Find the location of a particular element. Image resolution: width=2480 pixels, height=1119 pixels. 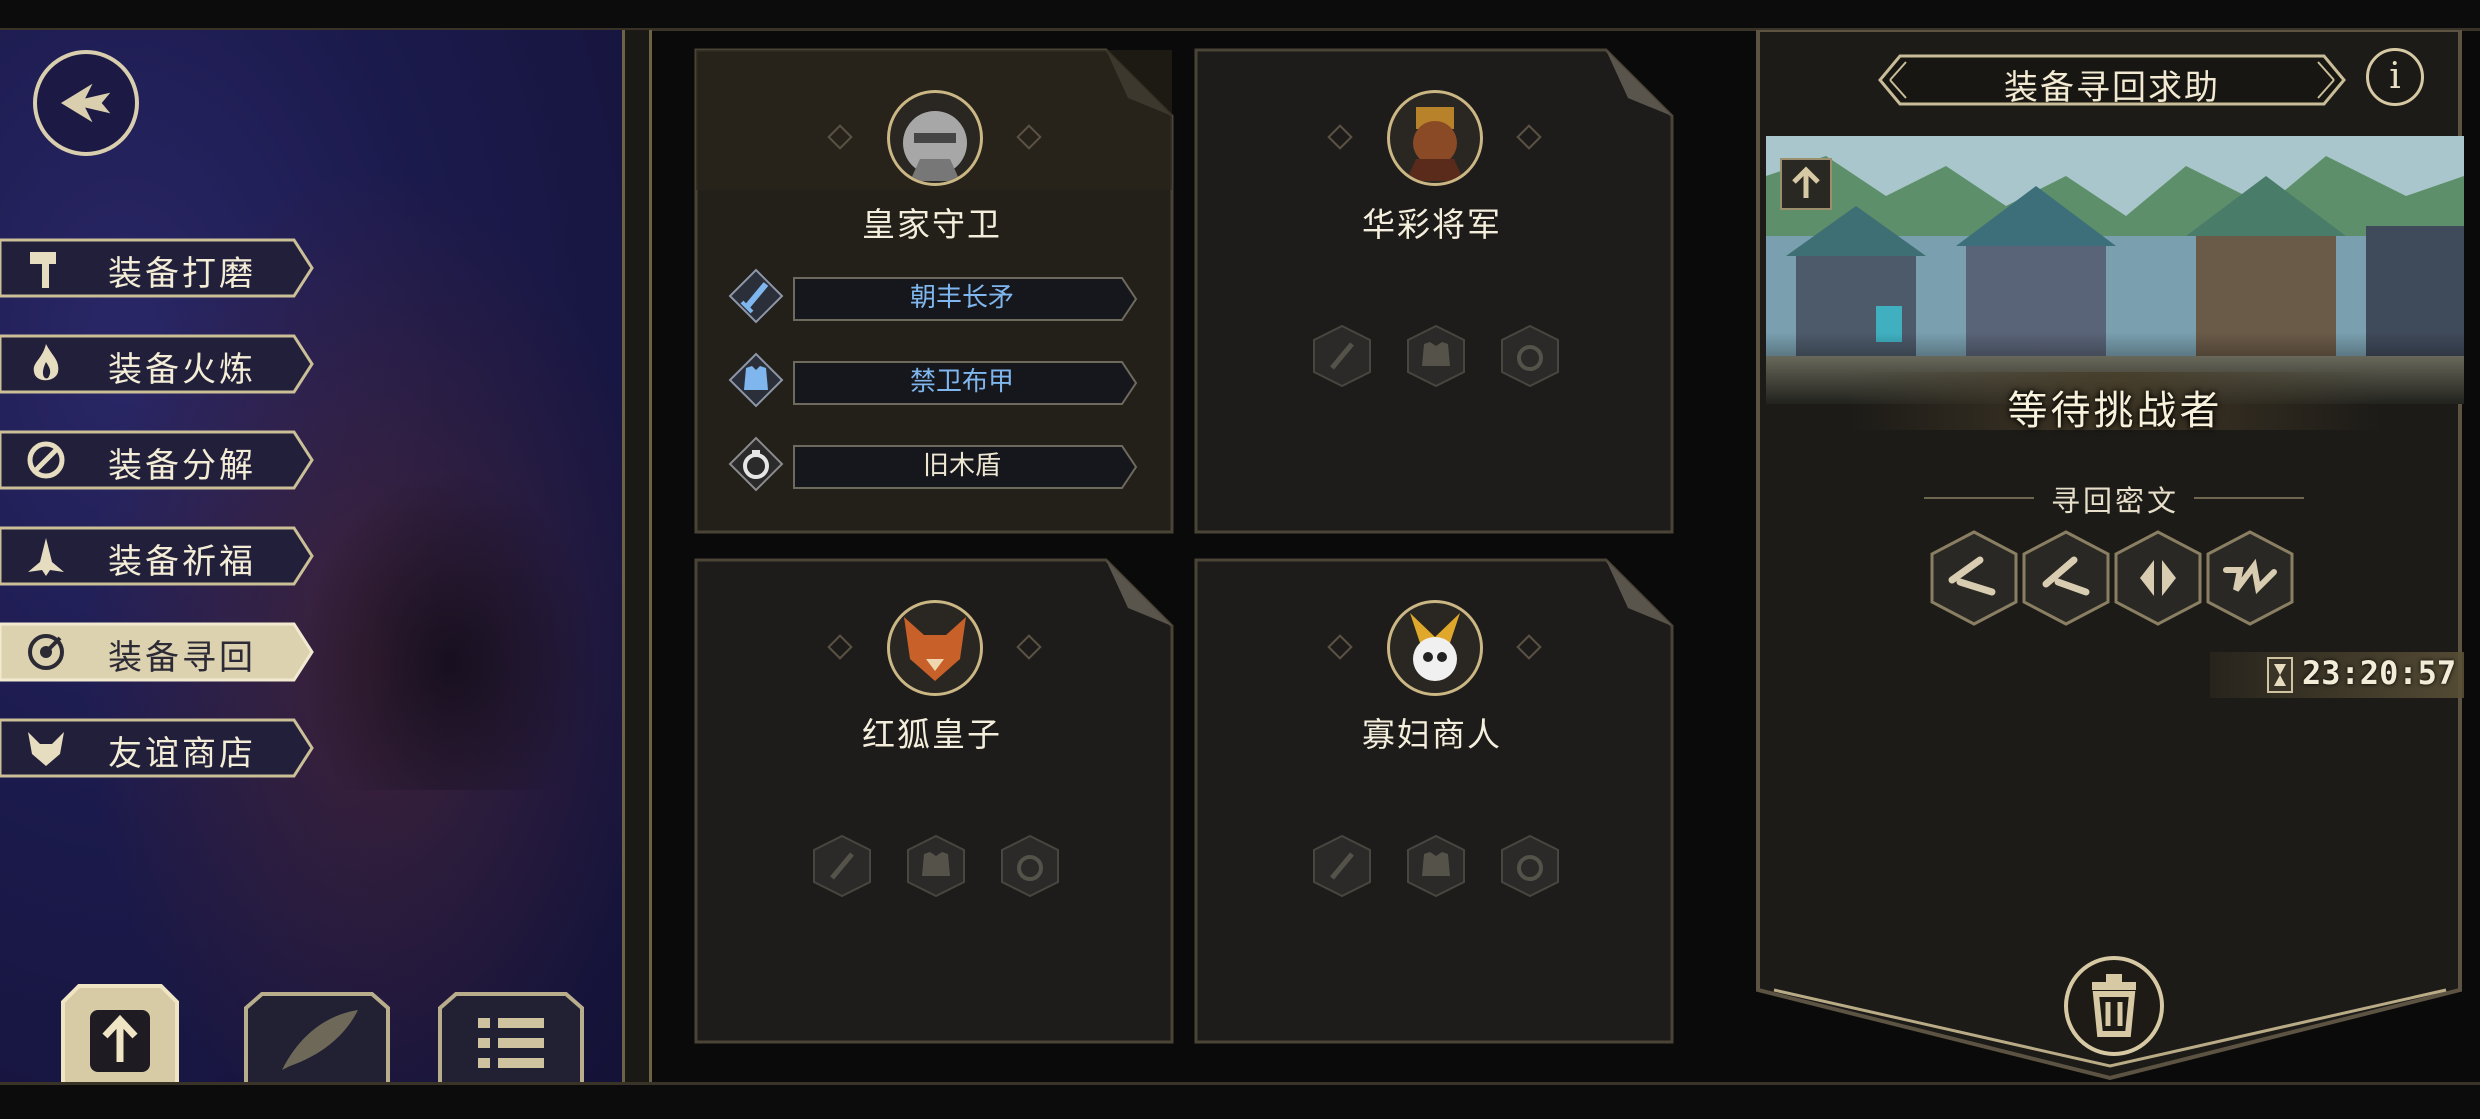

panel-divider is located at coordinates (637, 556).